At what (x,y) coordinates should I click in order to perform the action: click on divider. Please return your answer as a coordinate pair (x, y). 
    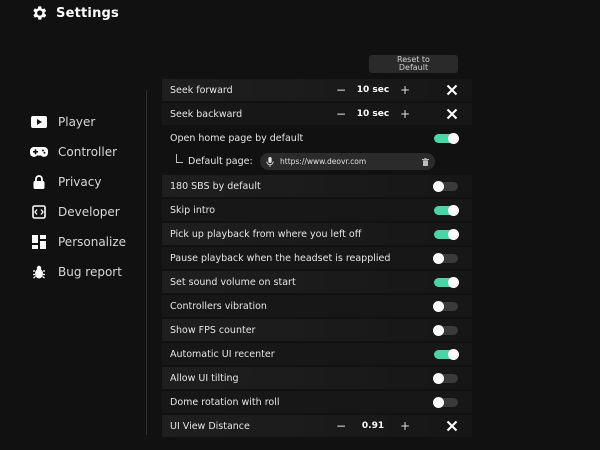
    Looking at the image, I should click on (146, 262).